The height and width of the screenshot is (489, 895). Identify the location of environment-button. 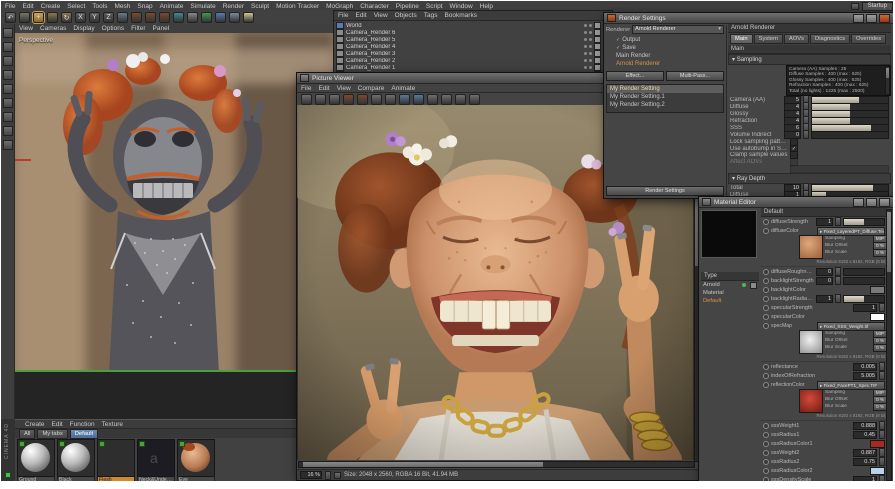
(234, 17).